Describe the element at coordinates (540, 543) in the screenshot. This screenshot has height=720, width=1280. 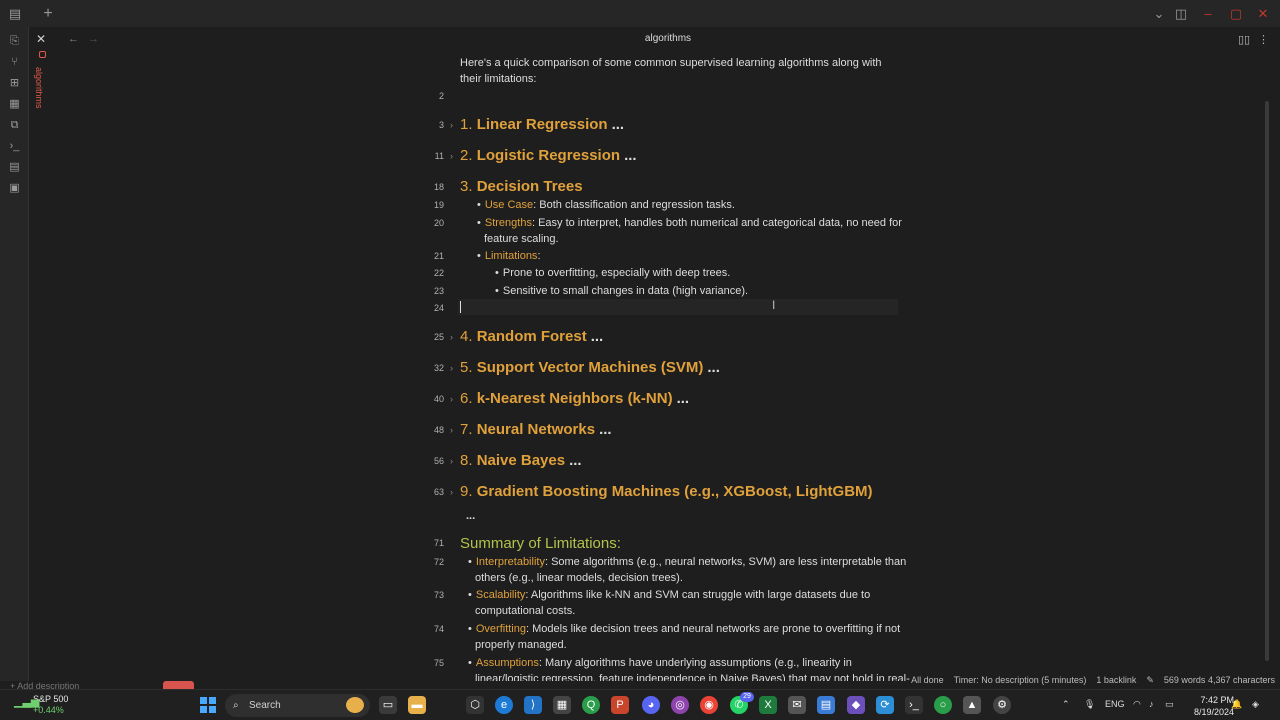
I see `heading-summary: Summary of Limitations:` at that location.